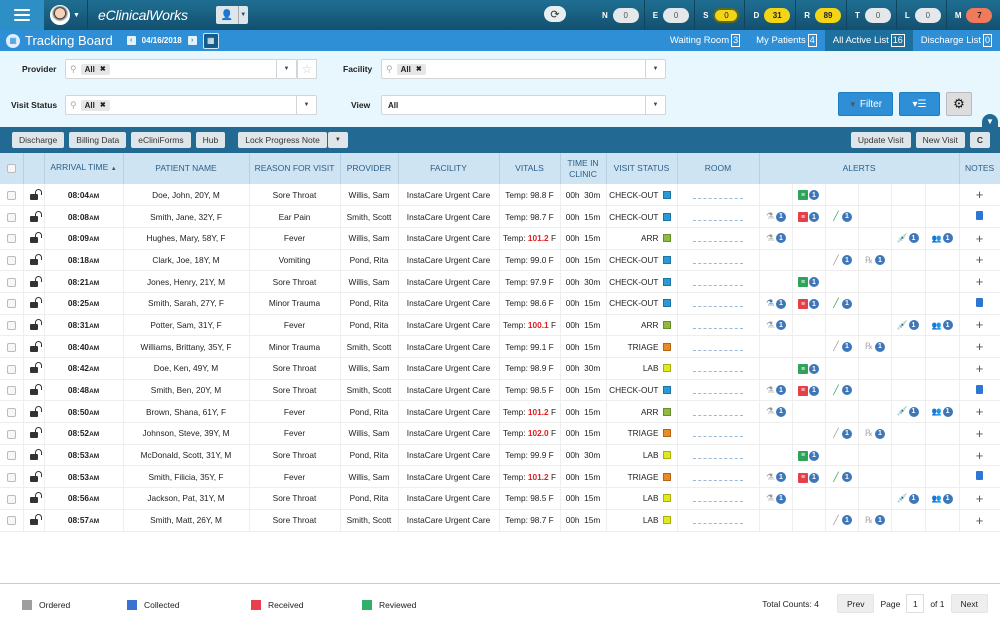 The width and height of the screenshot is (1000, 625). What do you see at coordinates (919, 104) in the screenshot?
I see `filter-list-button: ▾☰` at bounding box center [919, 104].